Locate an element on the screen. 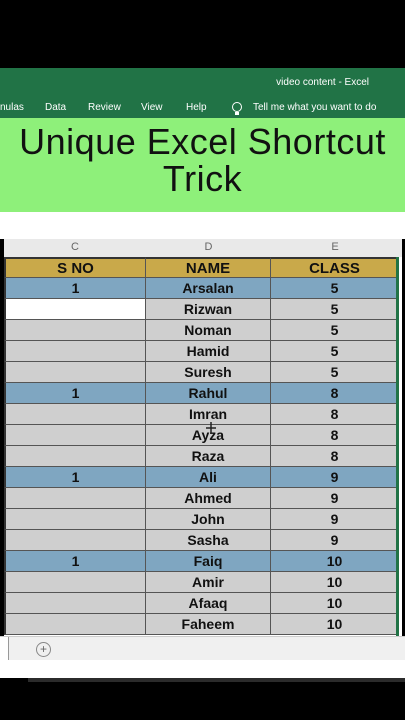  table-row: Sasha 9 is located at coordinates (203, 540).